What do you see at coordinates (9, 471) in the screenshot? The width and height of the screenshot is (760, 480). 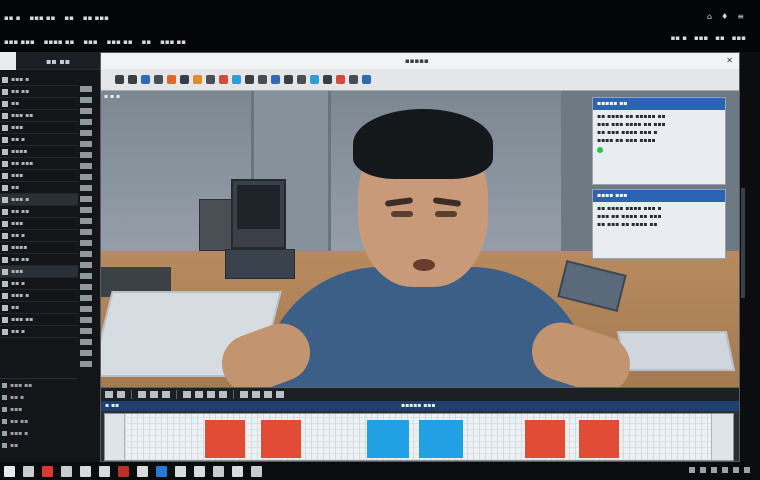 I see `start-icon` at bounding box center [9, 471].